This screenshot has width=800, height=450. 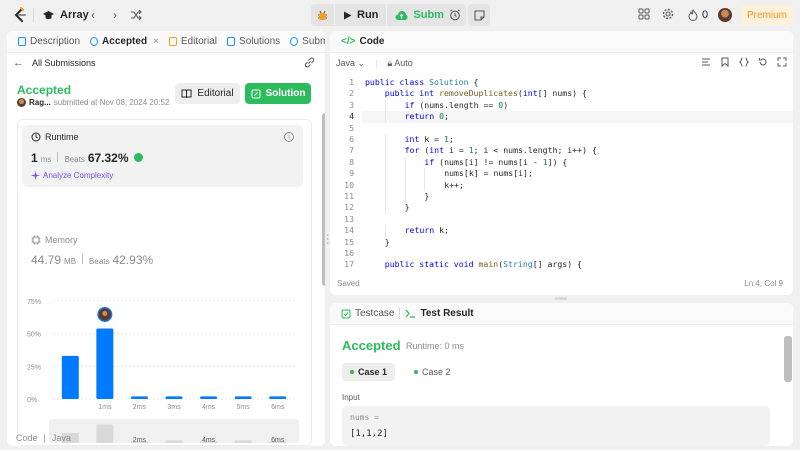 What do you see at coordinates (22, 41) in the screenshot?
I see `description-icon` at bounding box center [22, 41].